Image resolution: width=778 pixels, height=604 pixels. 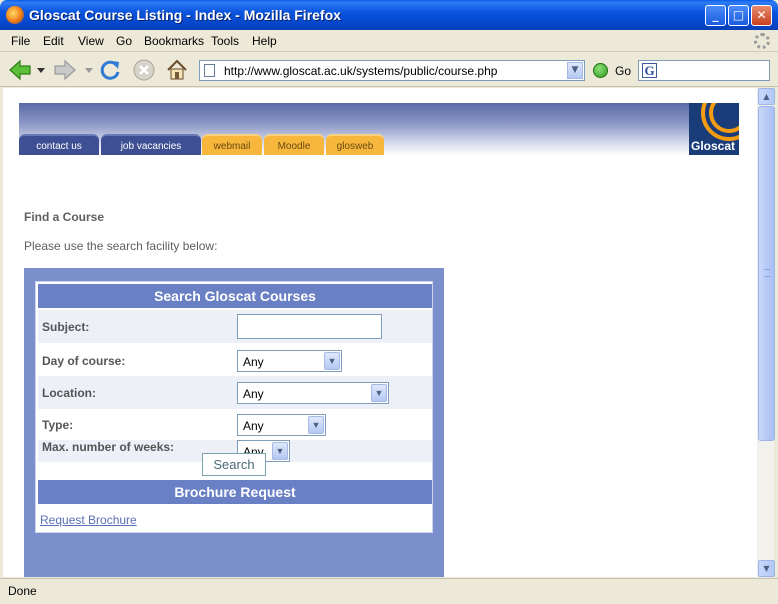 I want to click on scrollbar-grip-icon, so click(x=767, y=273).